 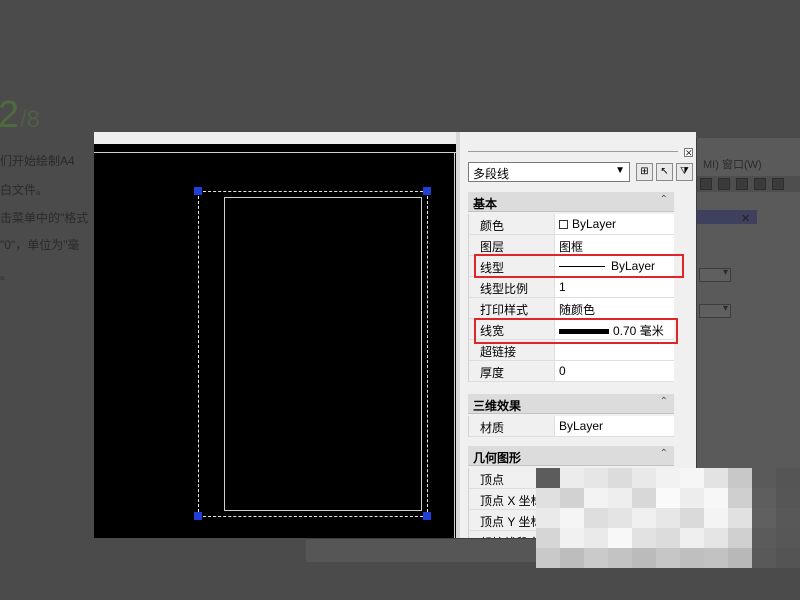 What do you see at coordinates (549, 172) in the screenshot?
I see `object-type-select: 多段线 ▼` at bounding box center [549, 172].